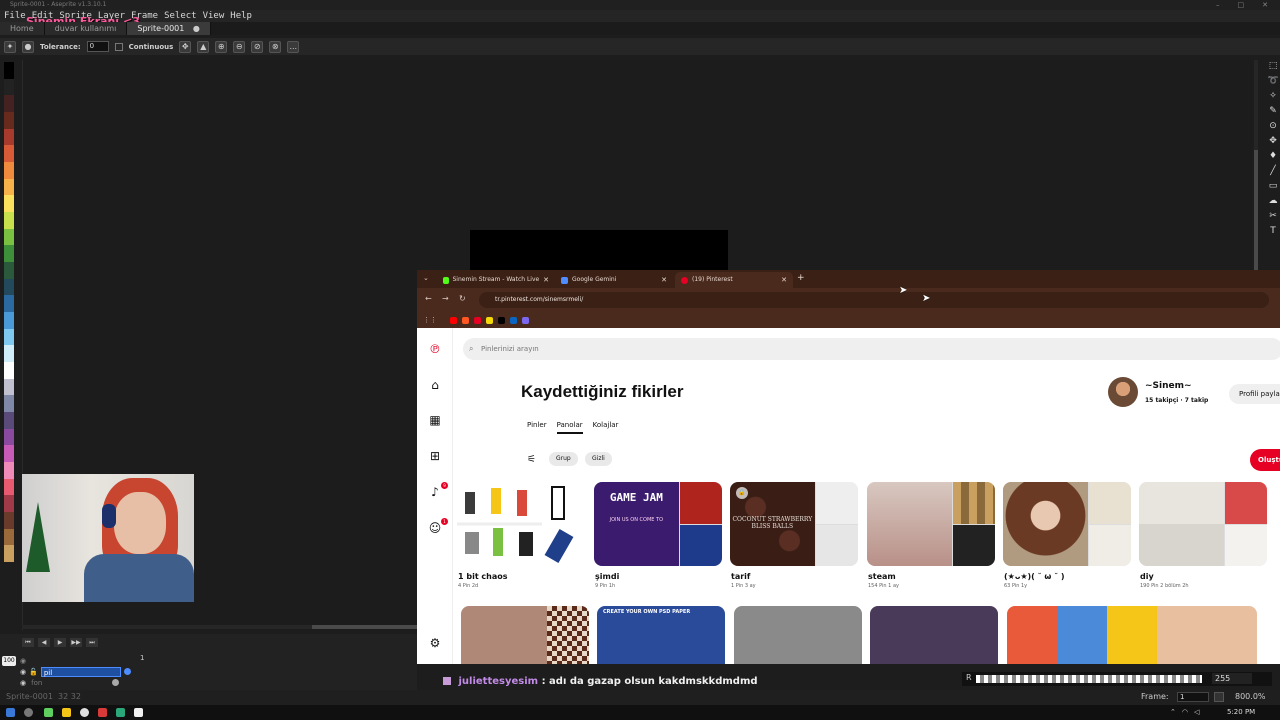  I want to click on sample-icon: ✥, so click(185, 46).